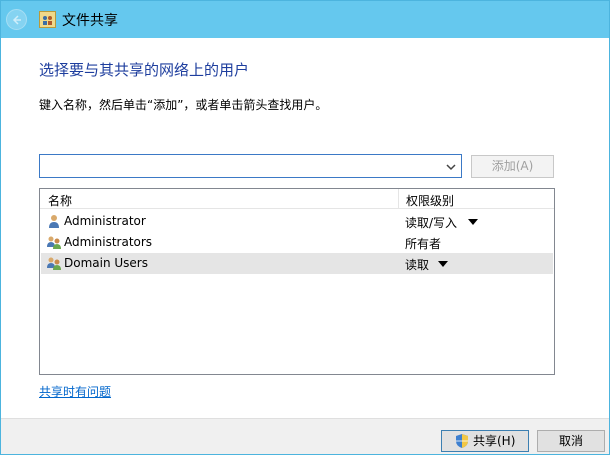  I want to click on share-button-label: 共享(H), so click(494, 441).